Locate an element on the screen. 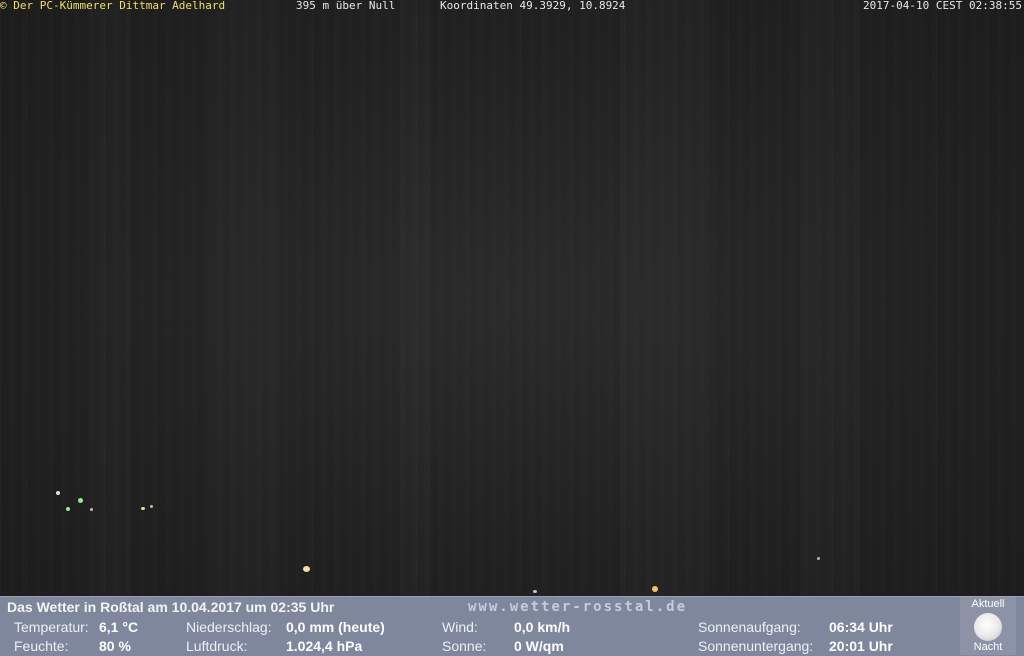  wind-label: Wind: is located at coordinates (460, 627).